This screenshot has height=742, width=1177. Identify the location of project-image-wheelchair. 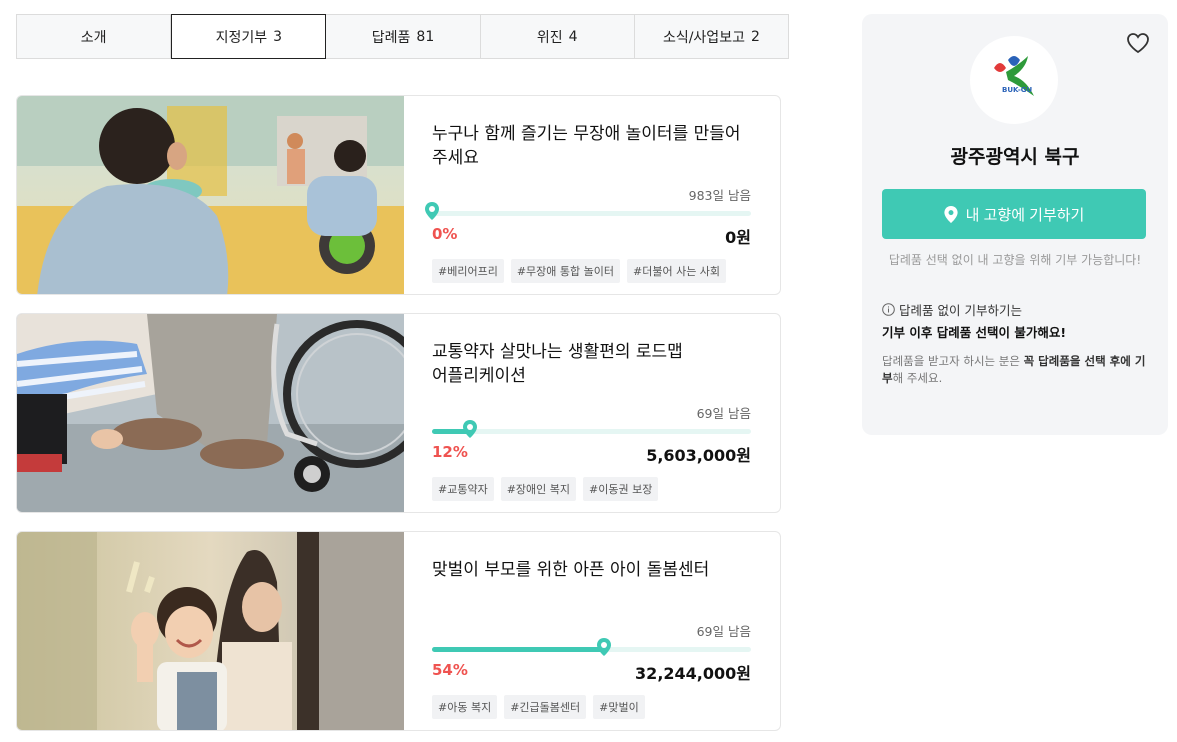
(210, 413).